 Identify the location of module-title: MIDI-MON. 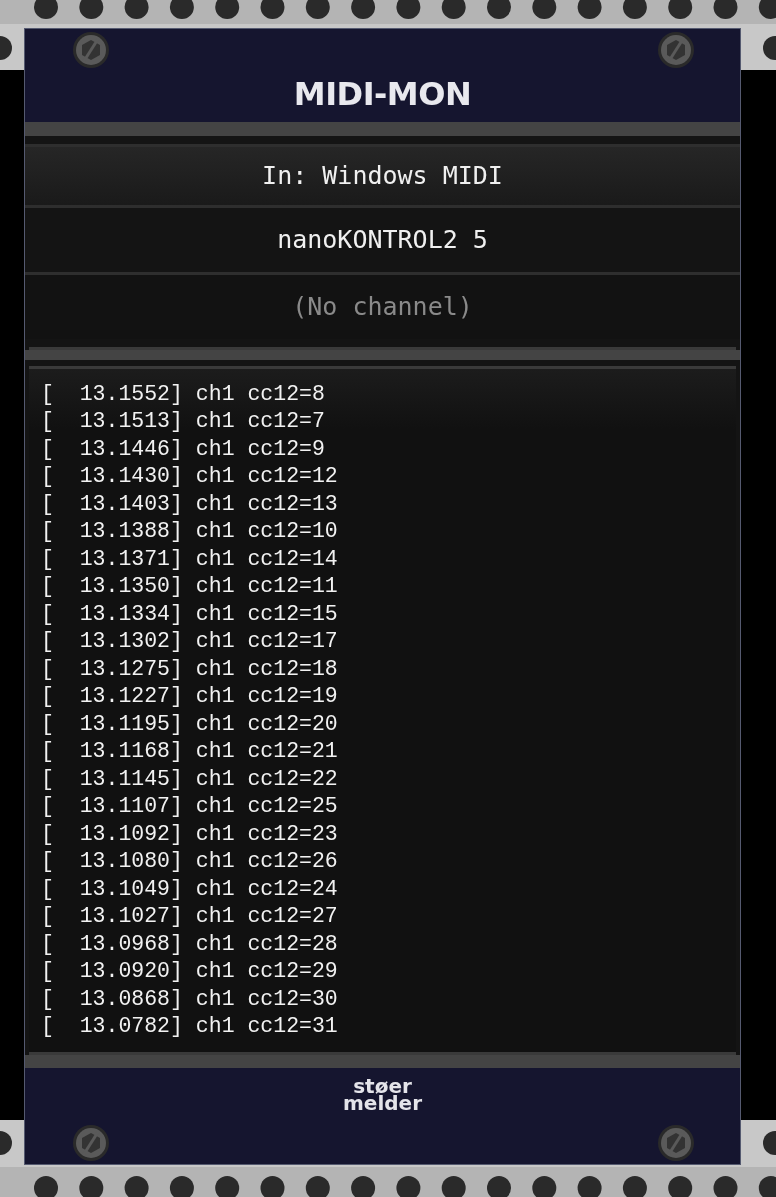
(382, 94).